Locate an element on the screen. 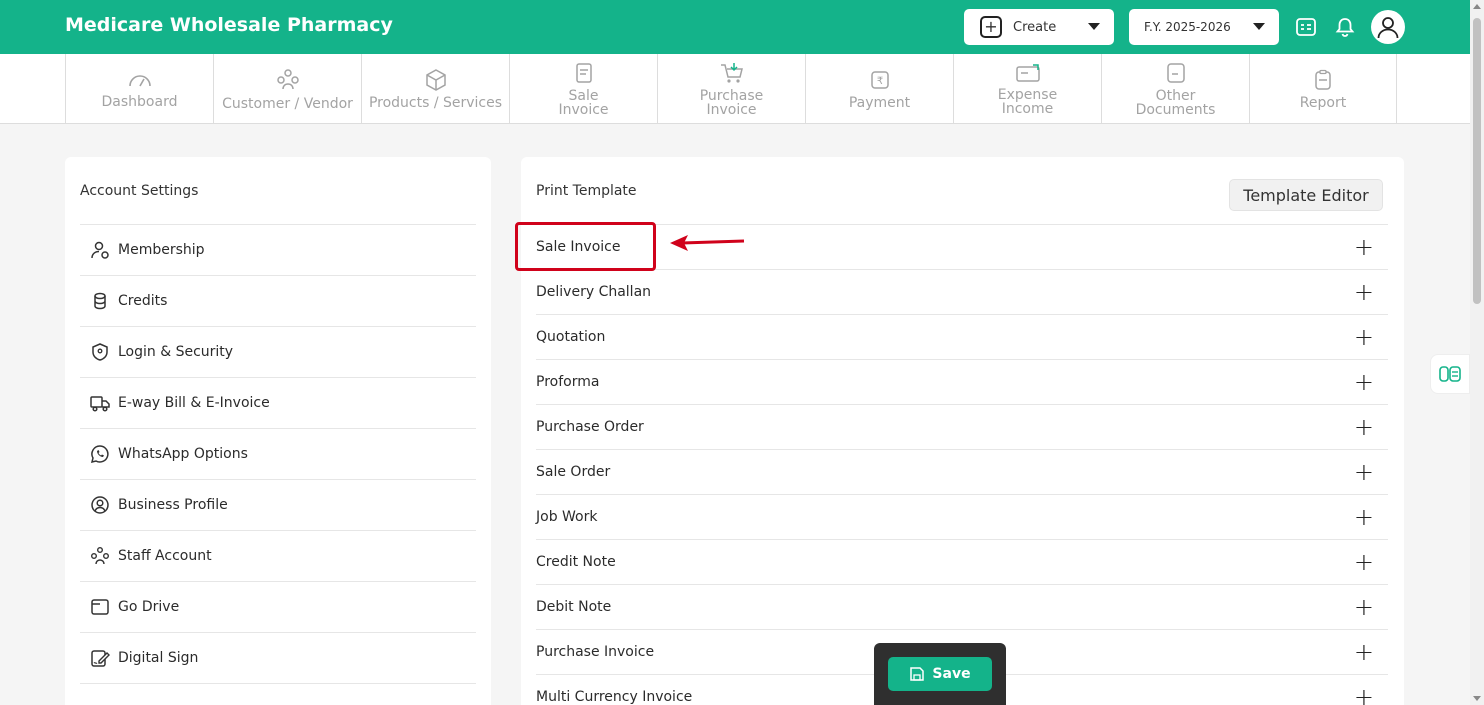 Image resolution: width=1484 pixels, height=705 pixels. chat-icon is located at coordinates (1450, 374).